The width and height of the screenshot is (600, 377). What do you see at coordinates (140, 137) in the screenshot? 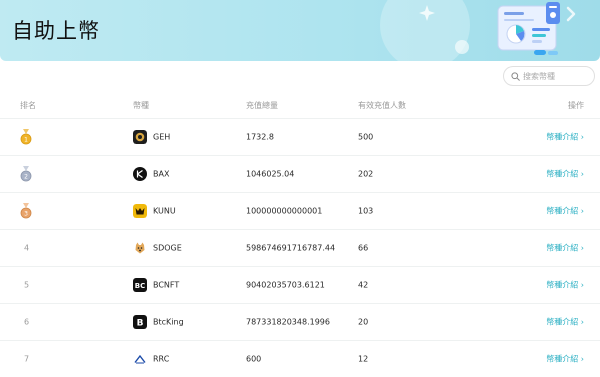
I see `geh-logo-icon` at bounding box center [140, 137].